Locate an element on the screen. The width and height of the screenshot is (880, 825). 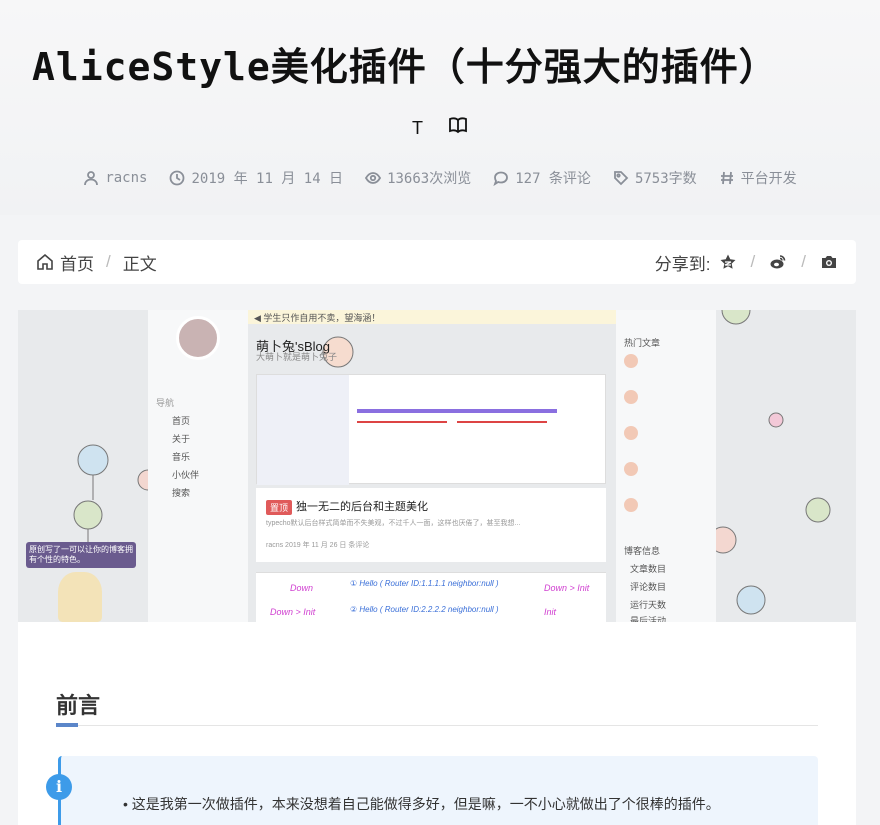
breadcrumb-path: 首页 / 正文 is located at coordinates (96, 262).